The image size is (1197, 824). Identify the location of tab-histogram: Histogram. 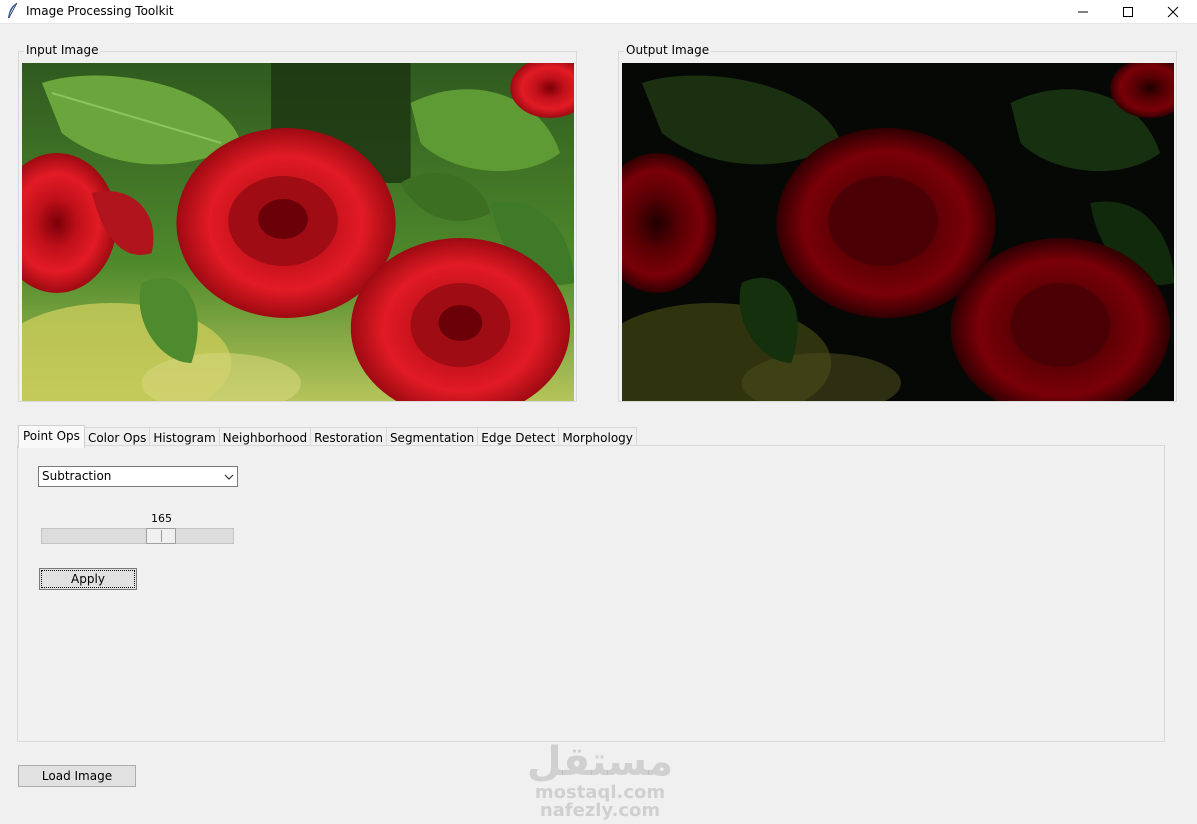
(184, 437).